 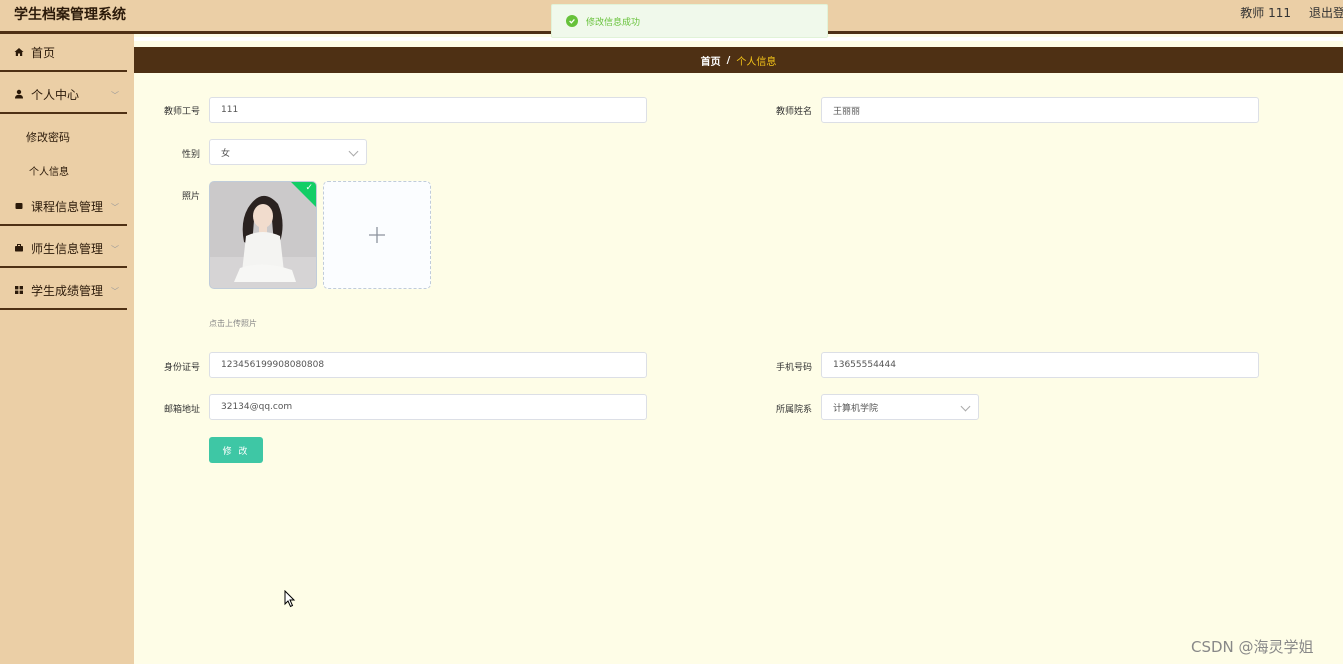 What do you see at coordinates (19, 290) in the screenshot?
I see `grid-icon` at bounding box center [19, 290].